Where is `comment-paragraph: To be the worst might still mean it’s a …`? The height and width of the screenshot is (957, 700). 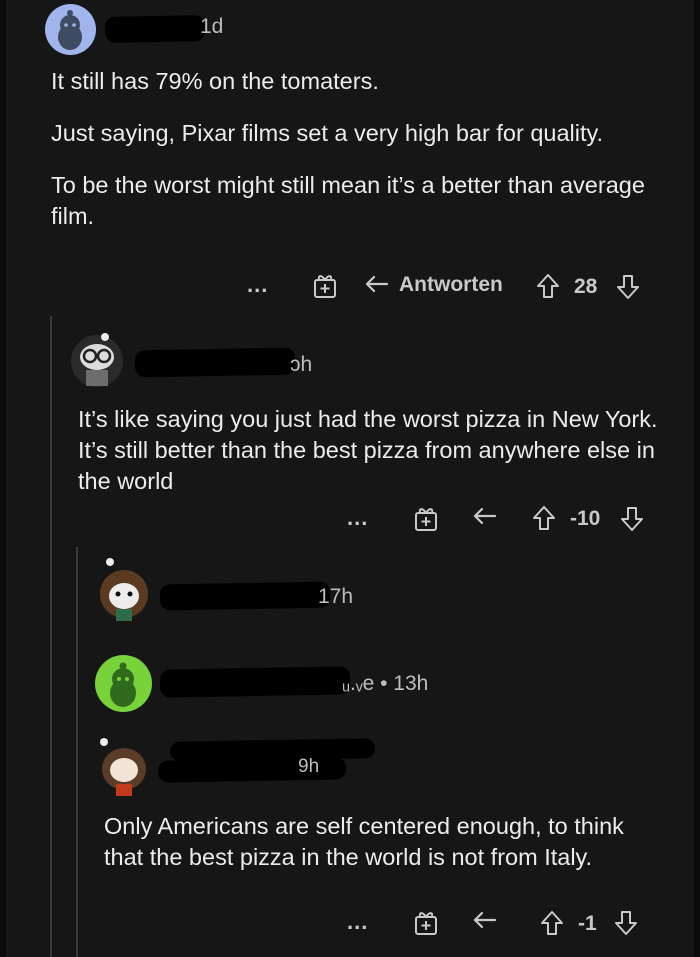
comment-paragraph: To be the worst might still mean it’s a … is located at coordinates (348, 200).